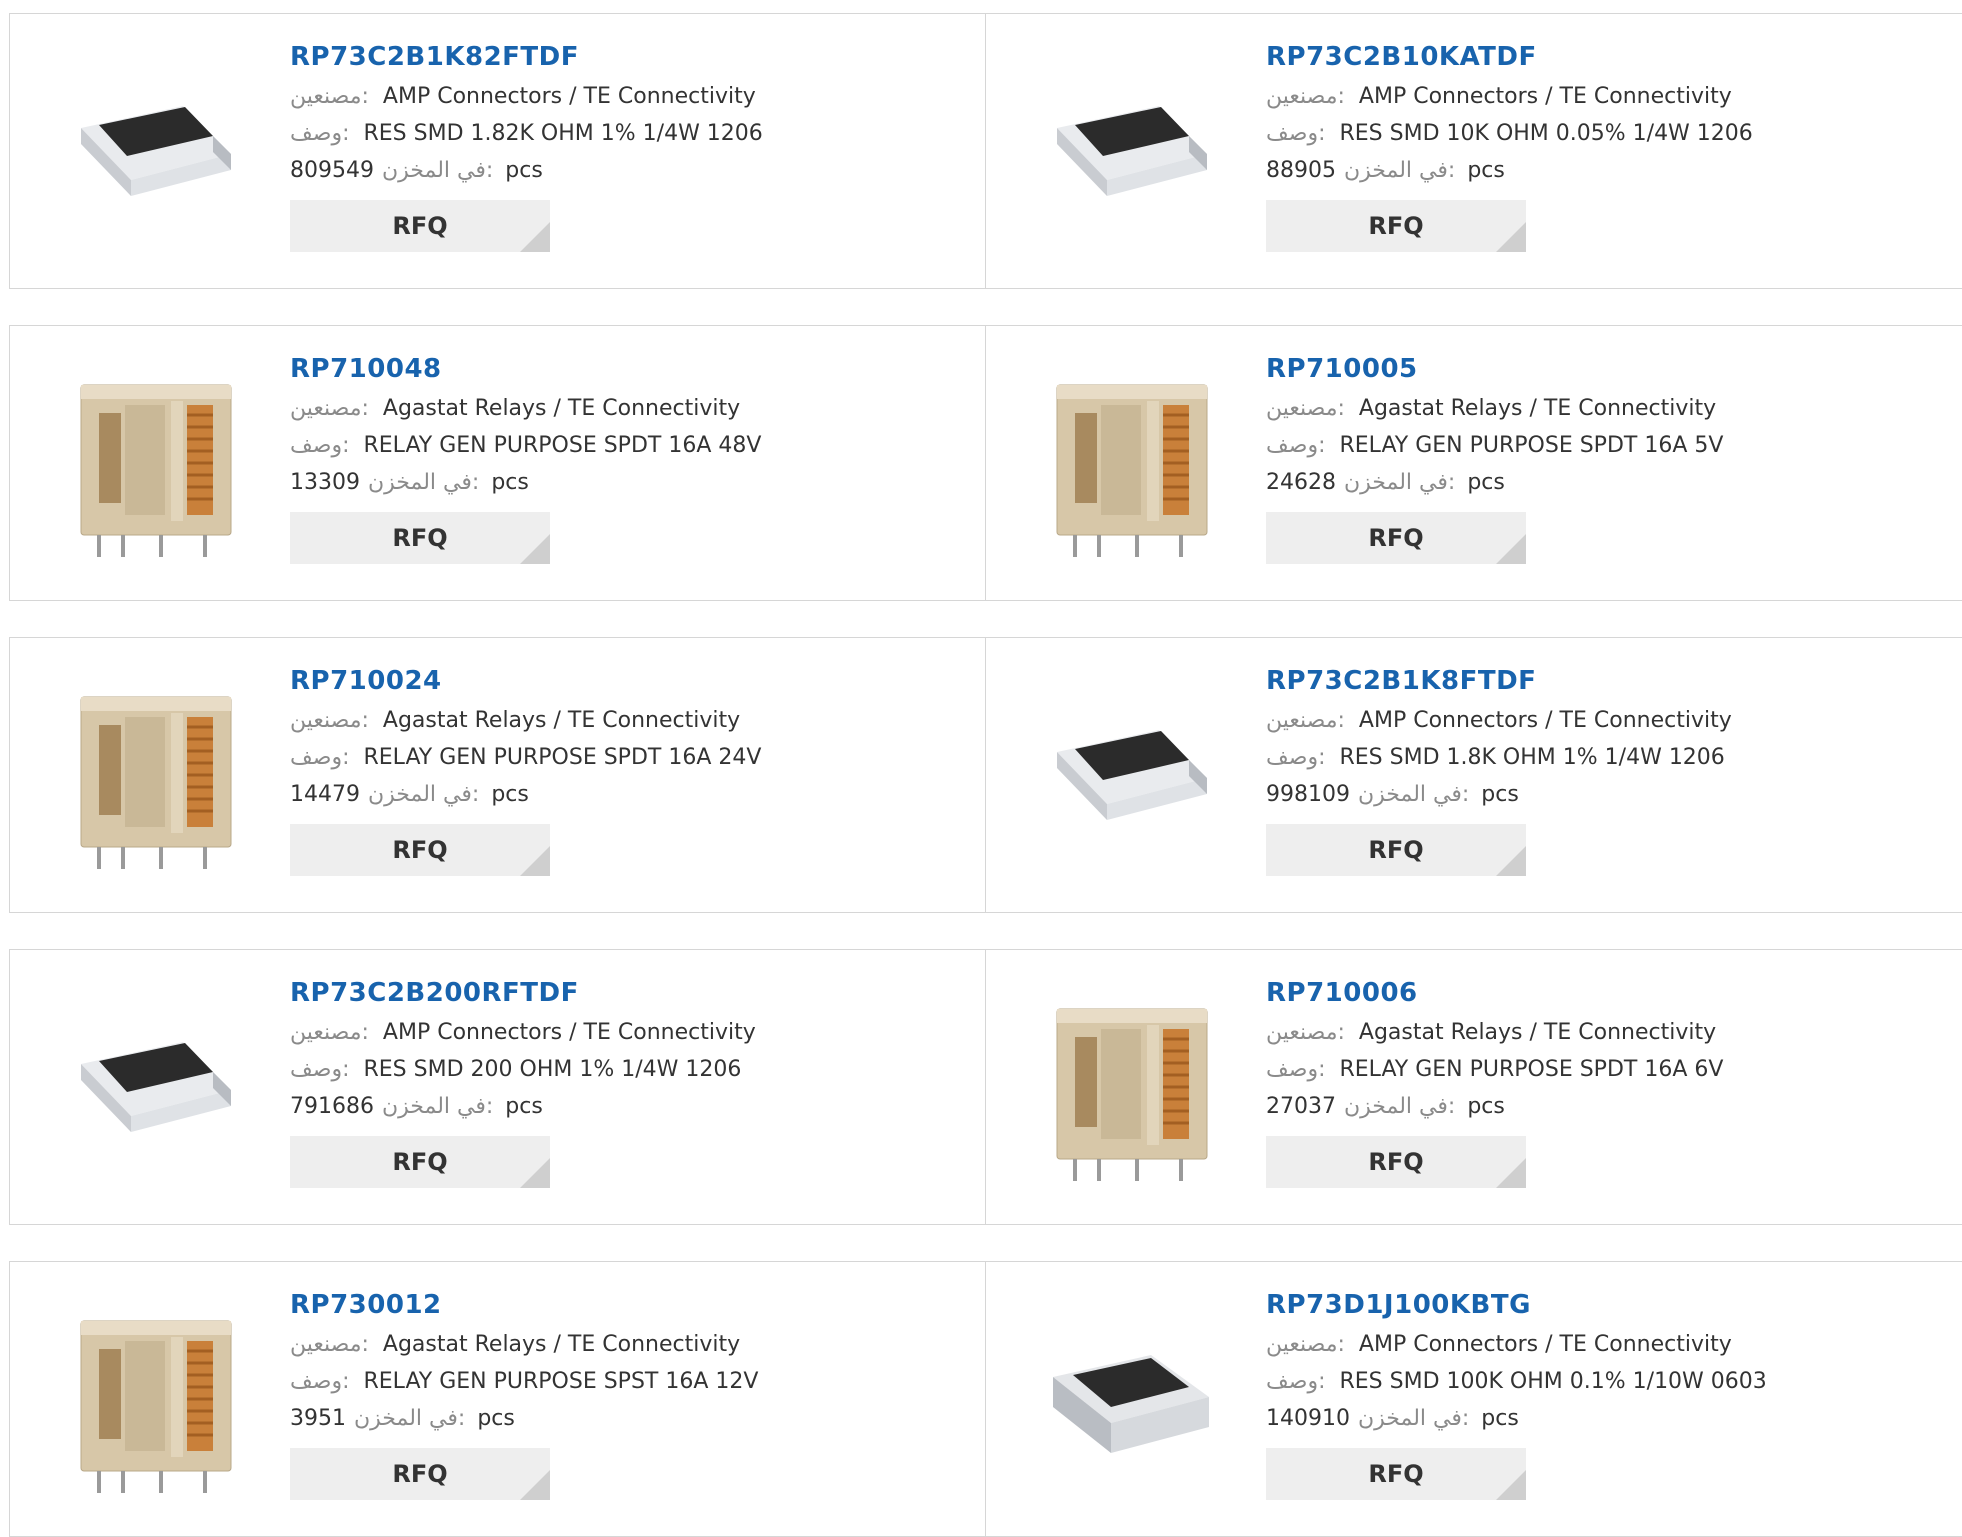  Describe the element at coordinates (318, 1418) in the screenshot. I see `stock-quantity: 3951` at that location.